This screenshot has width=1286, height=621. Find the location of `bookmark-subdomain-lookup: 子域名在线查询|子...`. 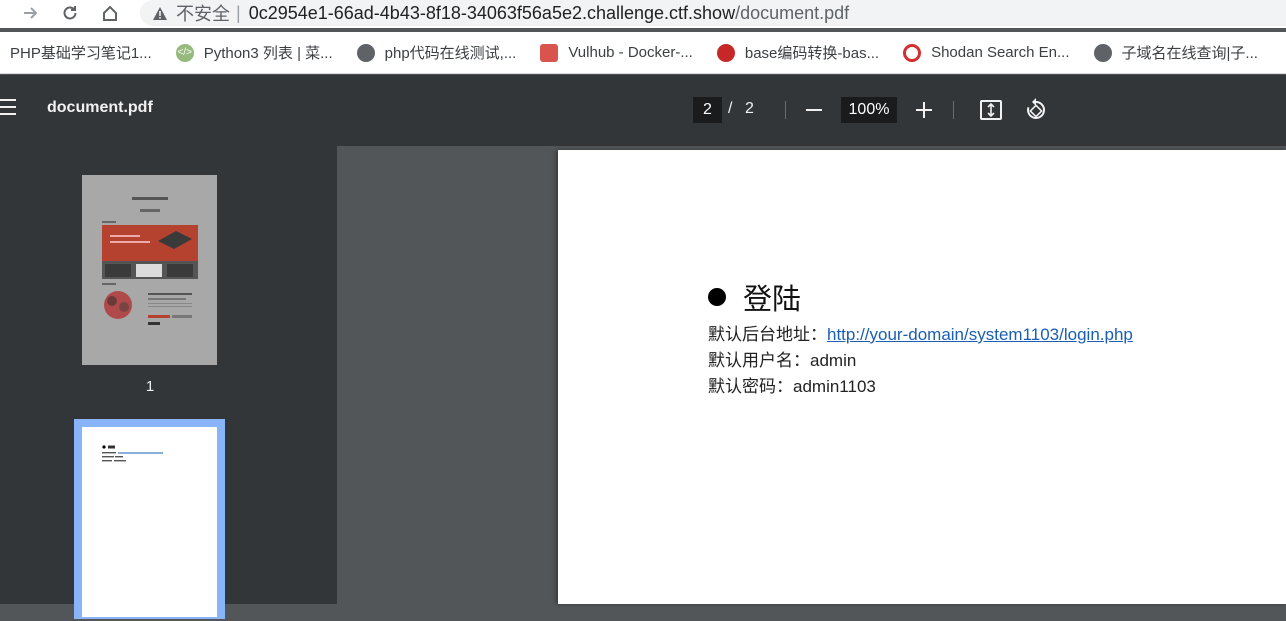

bookmark-subdomain-lookup: 子域名在线查询|子... is located at coordinates (1175, 52).